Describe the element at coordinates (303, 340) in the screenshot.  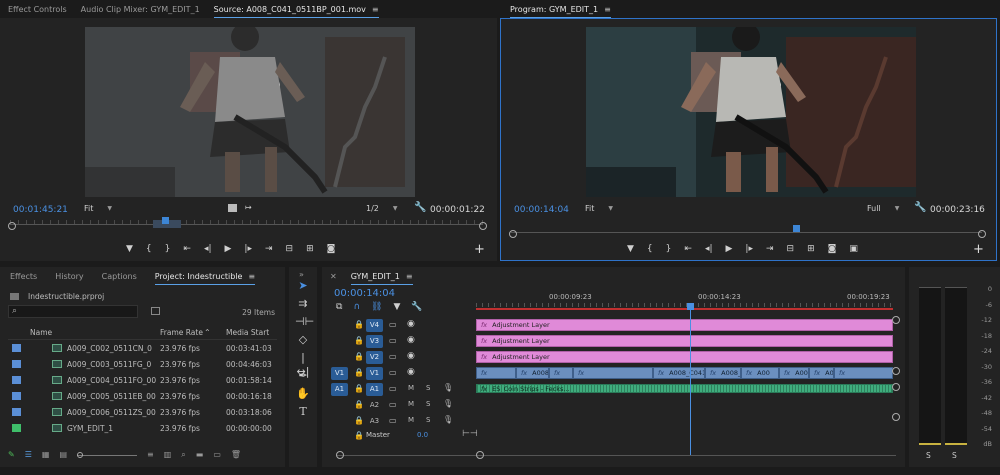
I see `razor-tool-icon: ◇` at that location.